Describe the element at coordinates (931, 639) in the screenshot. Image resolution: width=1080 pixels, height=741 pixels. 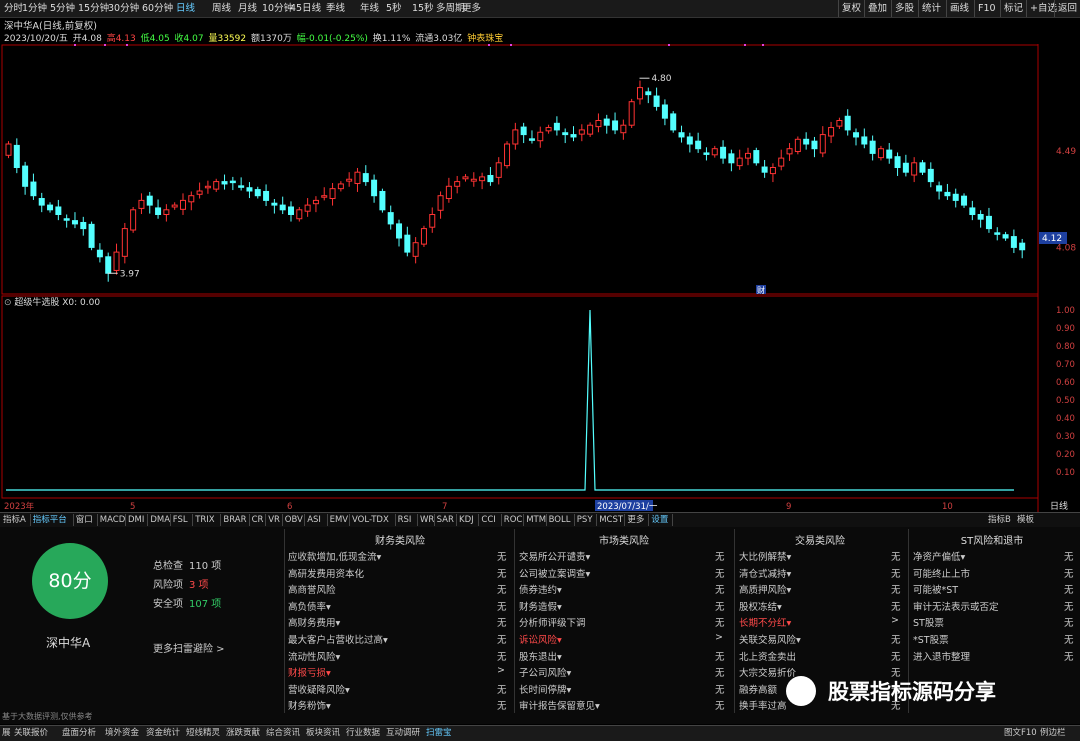
I see `risk-item: *ST股票` at that location.